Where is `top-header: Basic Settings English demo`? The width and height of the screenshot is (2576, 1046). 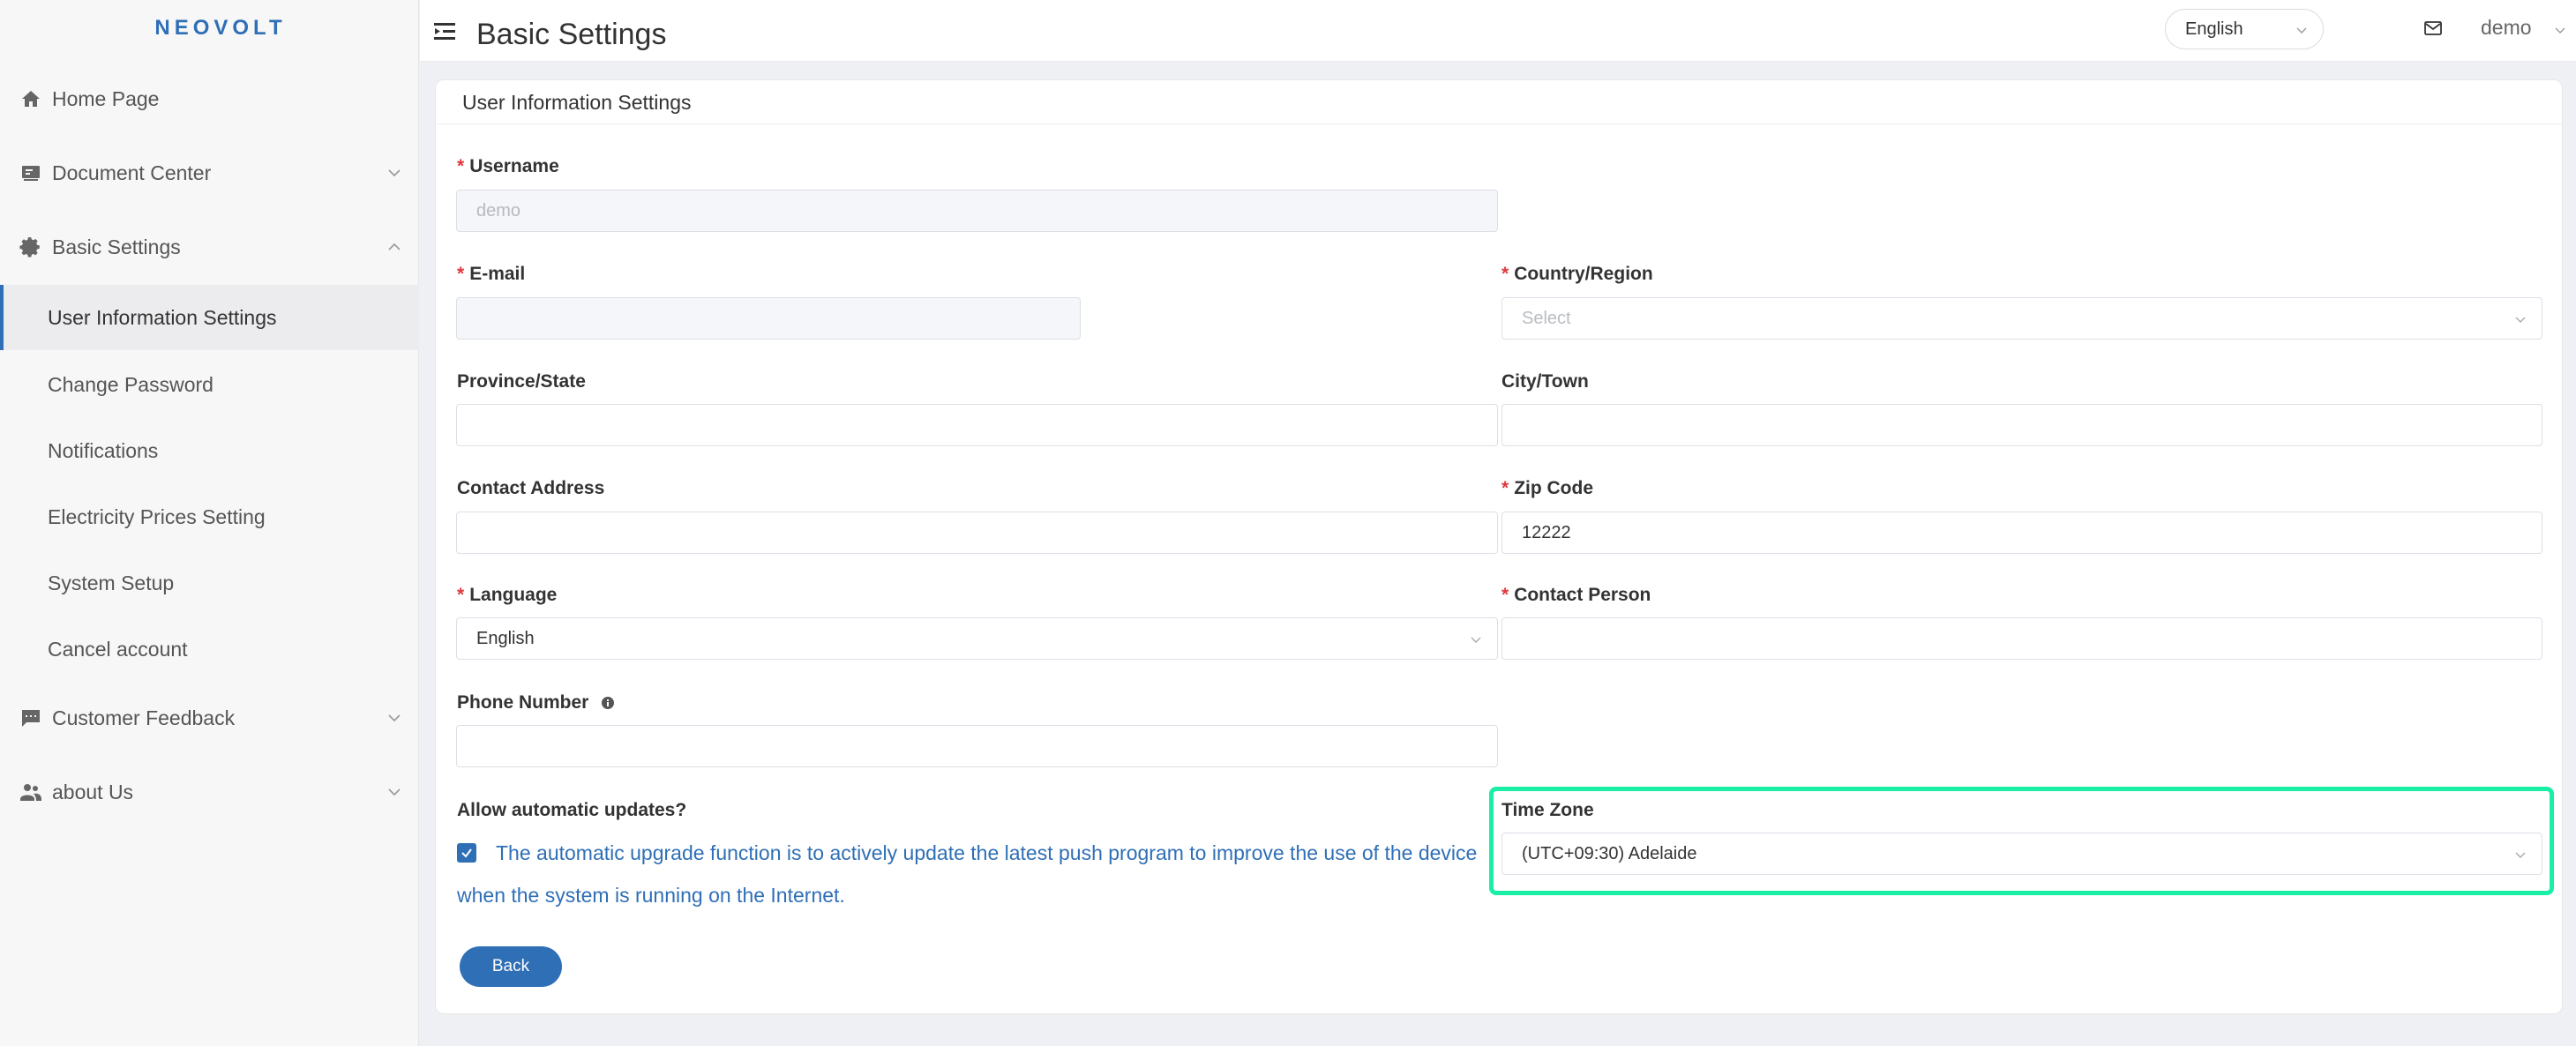
top-header: Basic Settings English demo is located at coordinates (1498, 31).